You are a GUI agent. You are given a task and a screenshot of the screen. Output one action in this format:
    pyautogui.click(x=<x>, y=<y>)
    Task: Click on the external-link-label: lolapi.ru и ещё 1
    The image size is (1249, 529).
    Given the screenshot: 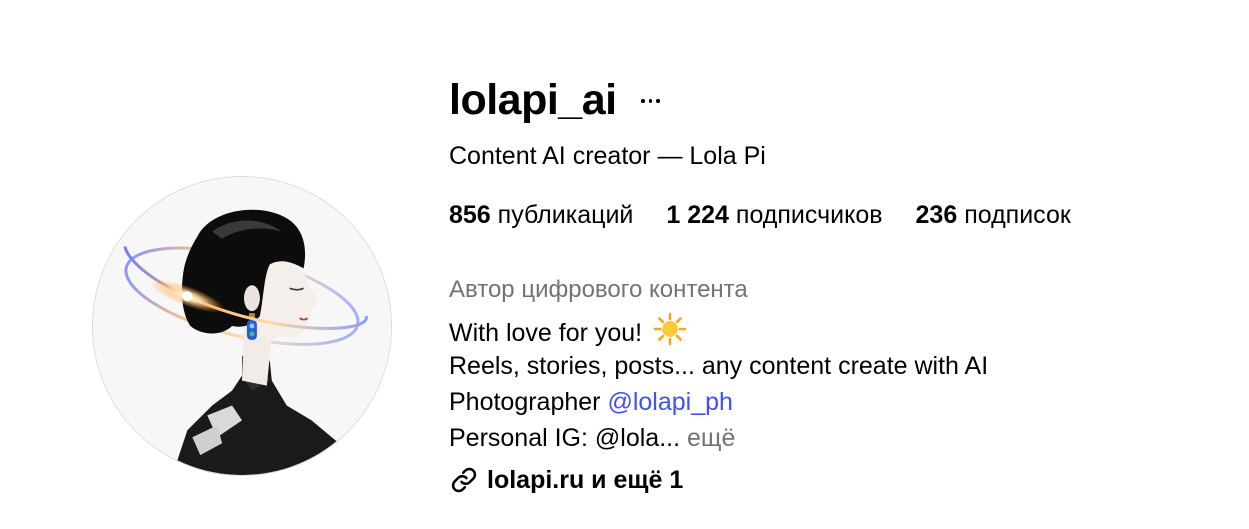 What is the action you would take?
    pyautogui.click(x=585, y=480)
    